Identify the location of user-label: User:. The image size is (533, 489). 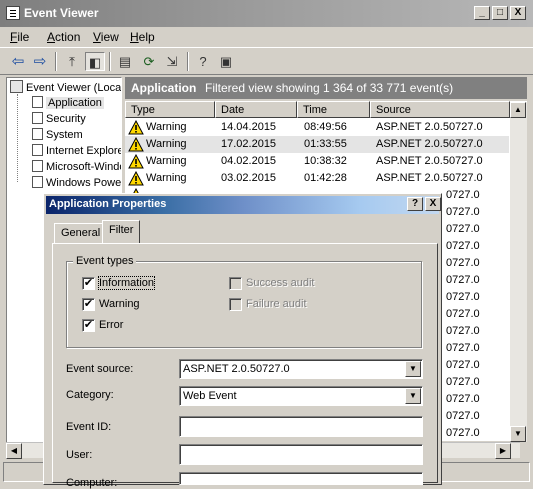
(79, 455).